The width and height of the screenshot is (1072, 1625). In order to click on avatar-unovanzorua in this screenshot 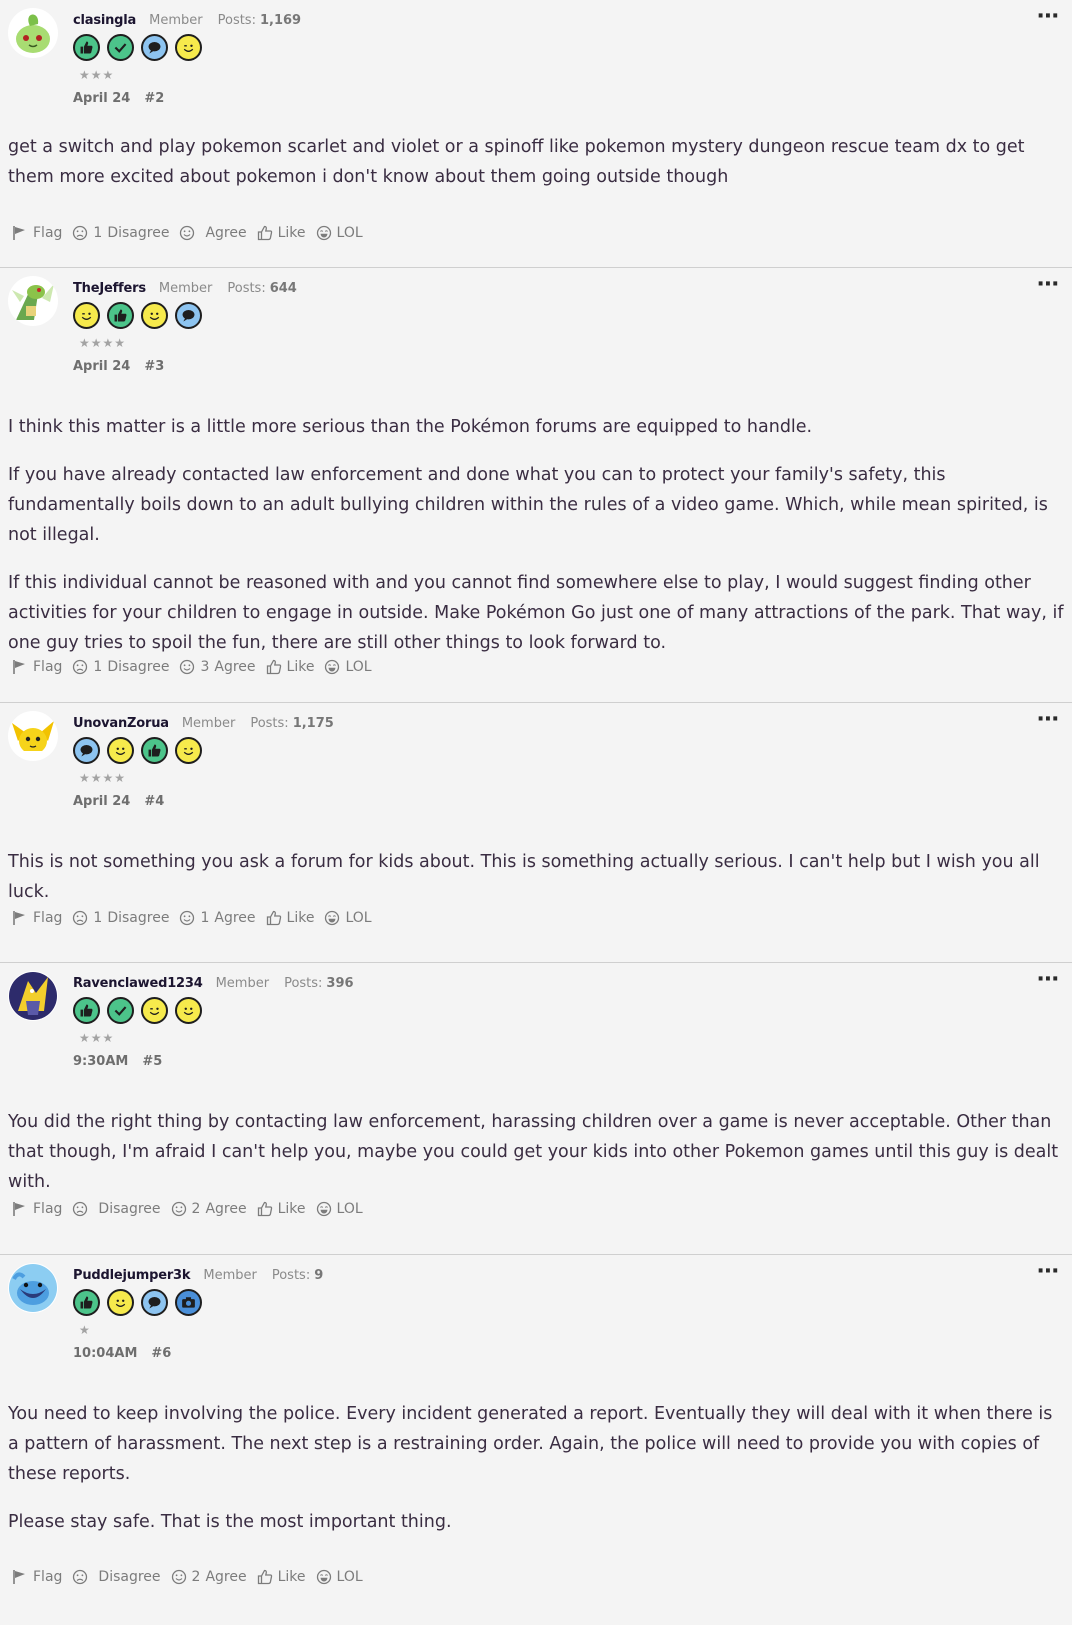, I will do `click(33, 736)`.